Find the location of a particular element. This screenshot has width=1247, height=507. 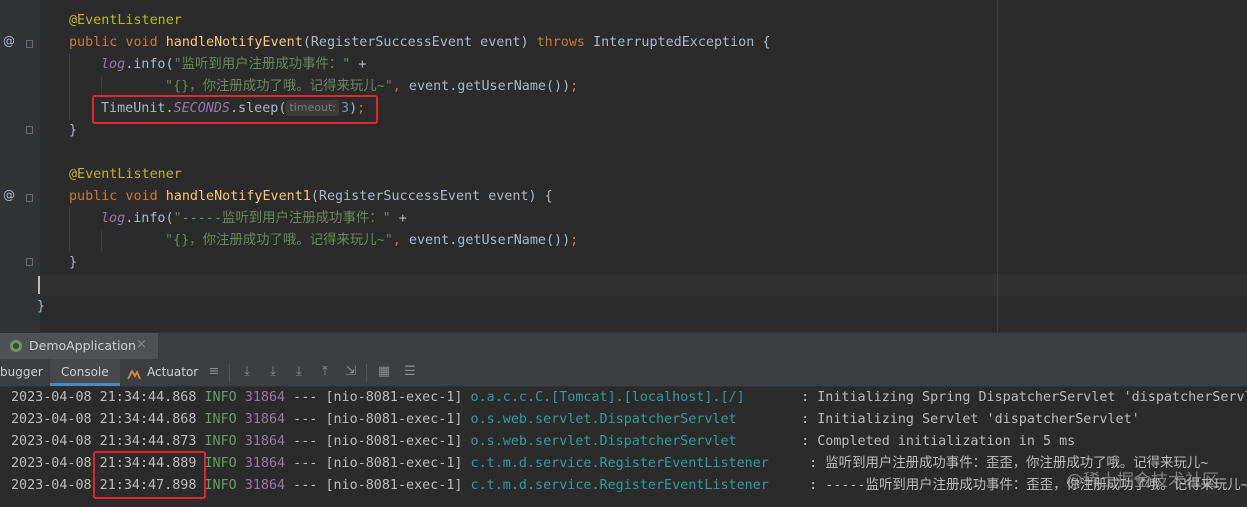

log-timestamp: 2023-04-08 21:34:44.873 is located at coordinates (104, 441).